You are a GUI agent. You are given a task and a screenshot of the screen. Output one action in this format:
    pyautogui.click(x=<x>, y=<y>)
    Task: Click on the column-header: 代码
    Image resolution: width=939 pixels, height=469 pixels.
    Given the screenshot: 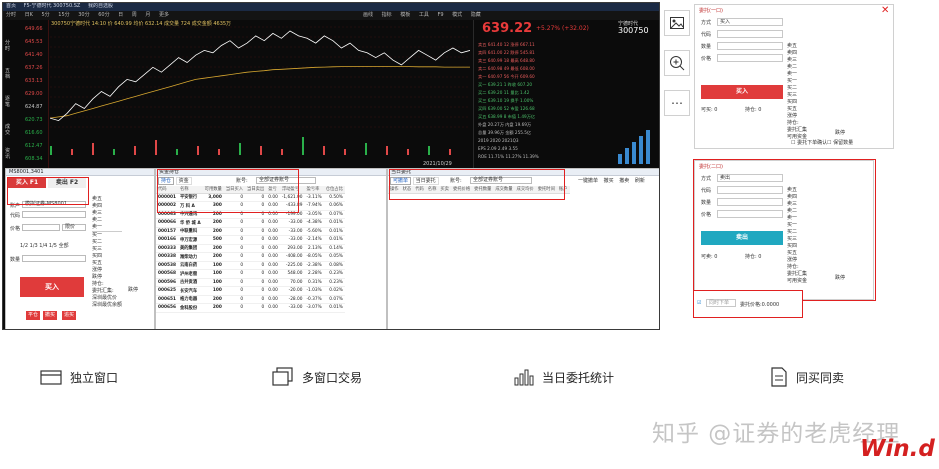 What is the action you would take?
    pyautogui.click(x=419, y=190)
    